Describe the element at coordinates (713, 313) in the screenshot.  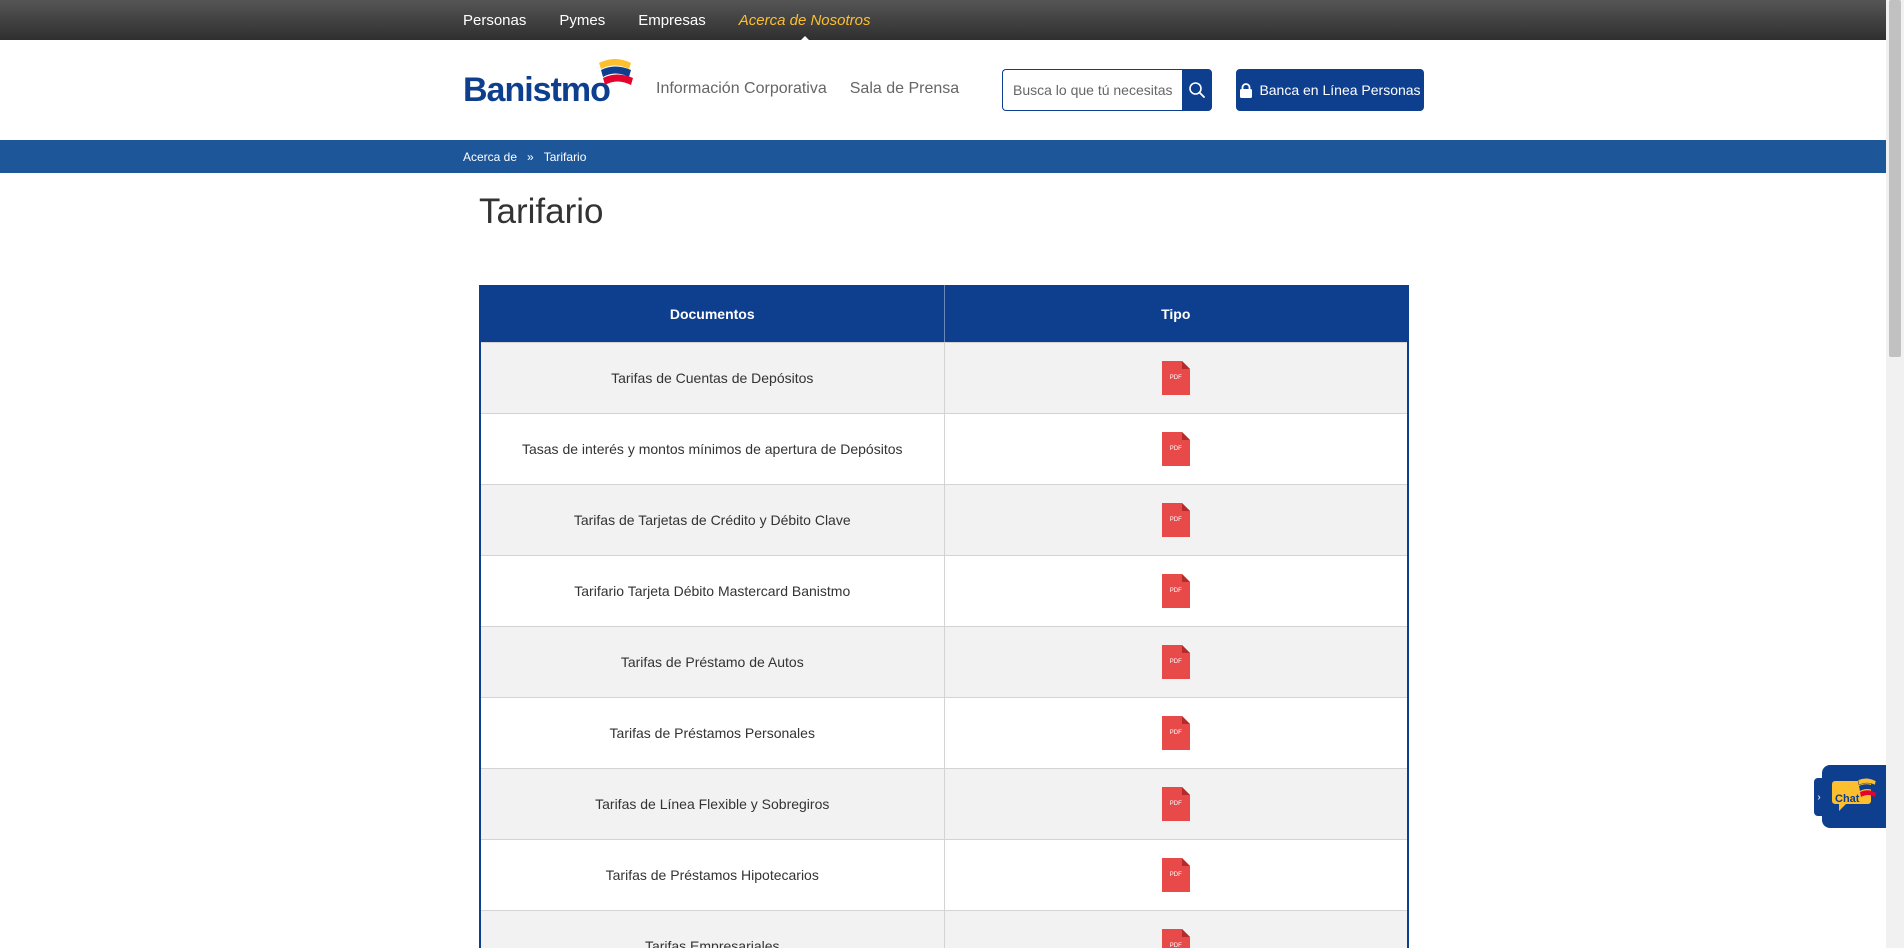
I see `header-documentos: Documentos` at that location.